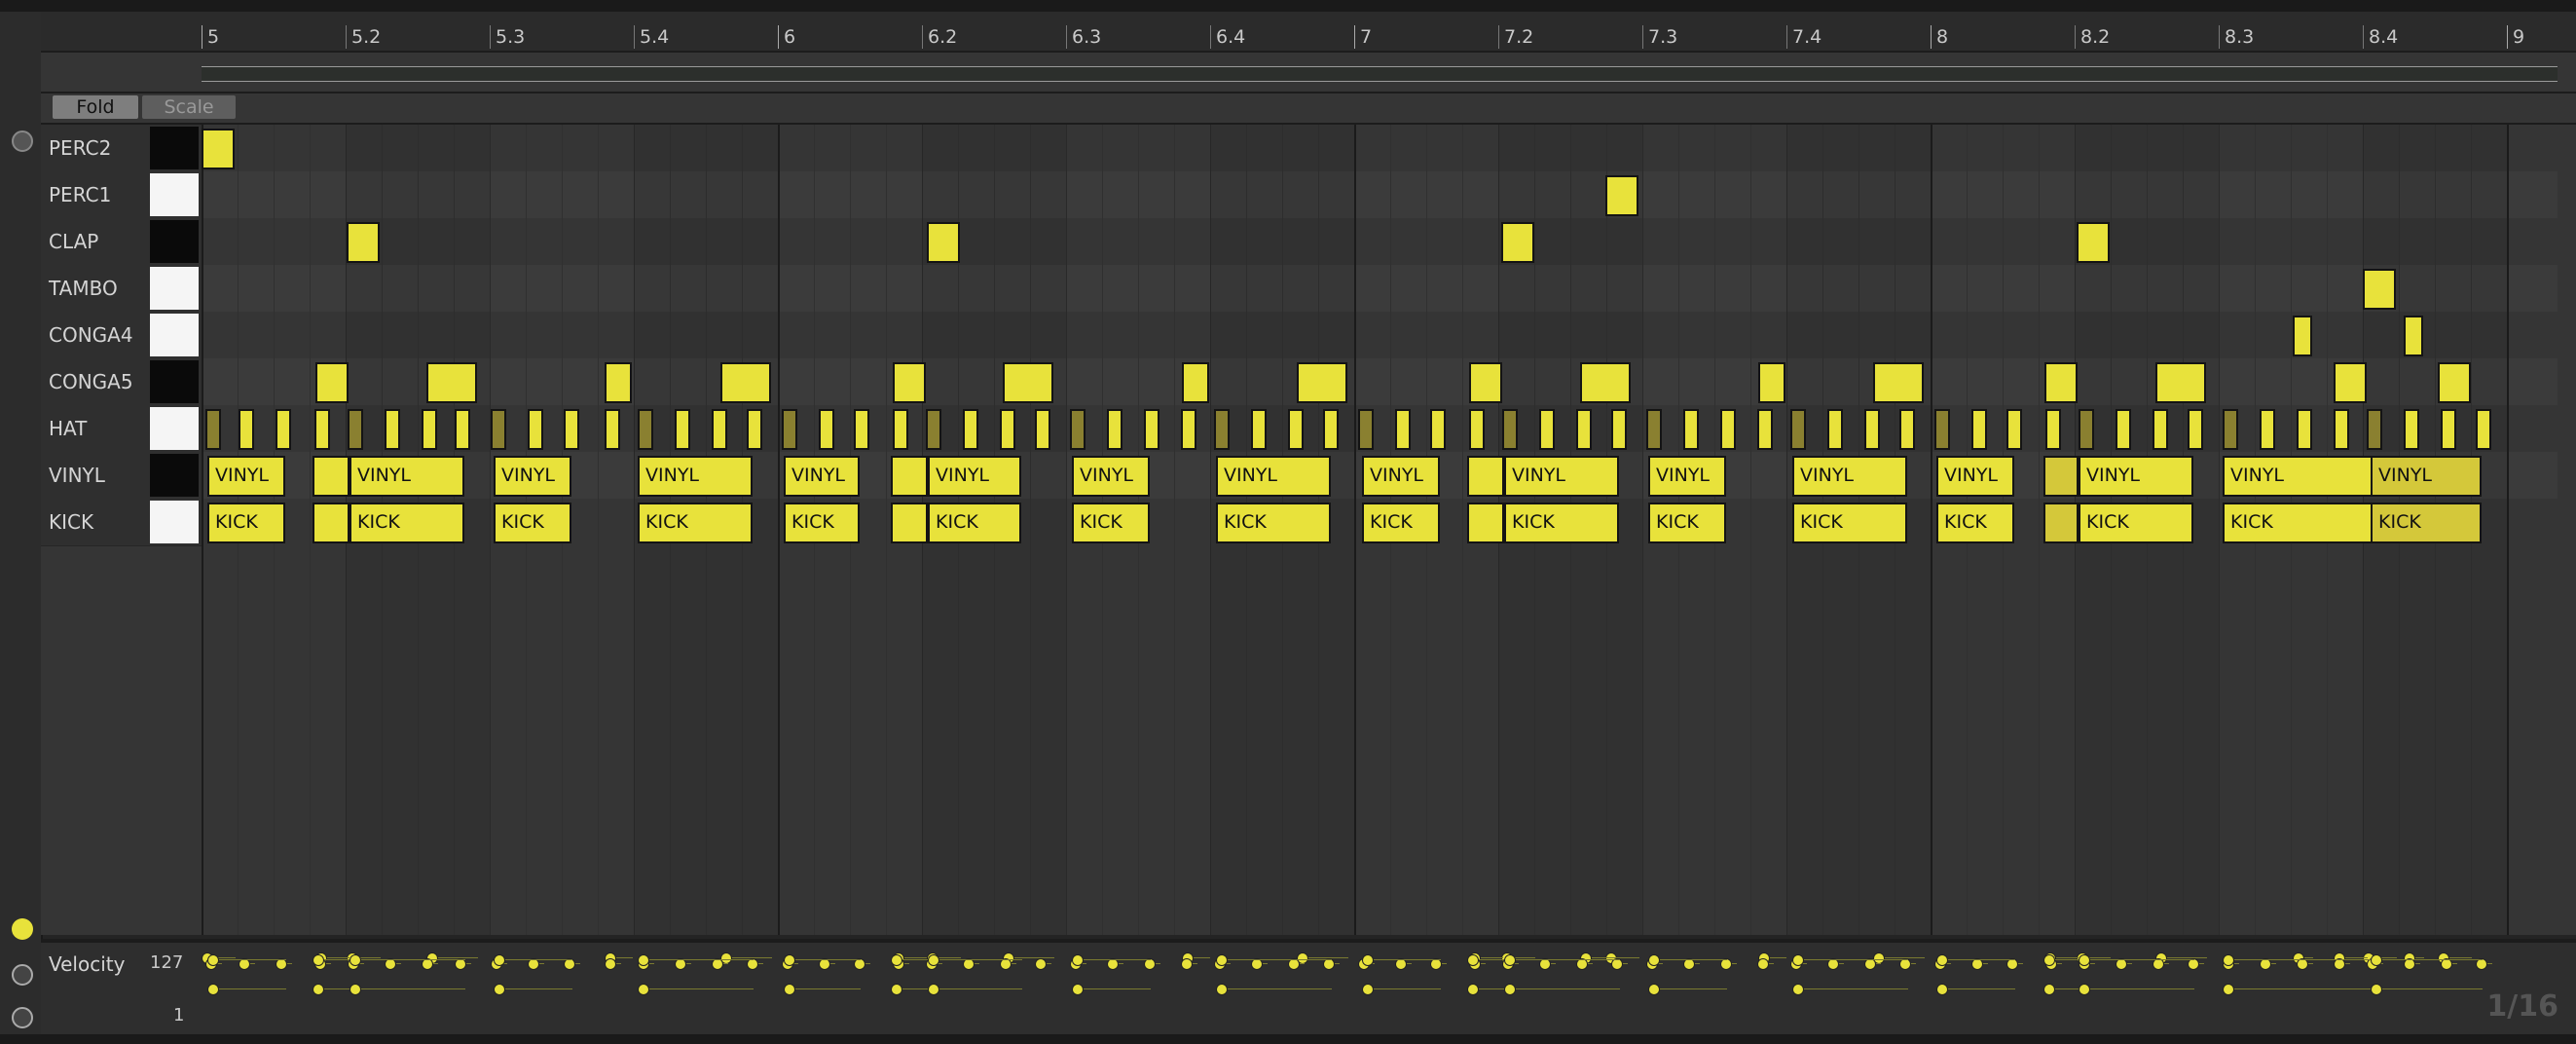  Describe the element at coordinates (218, 149) in the screenshot. I see `note-perc2` at that location.